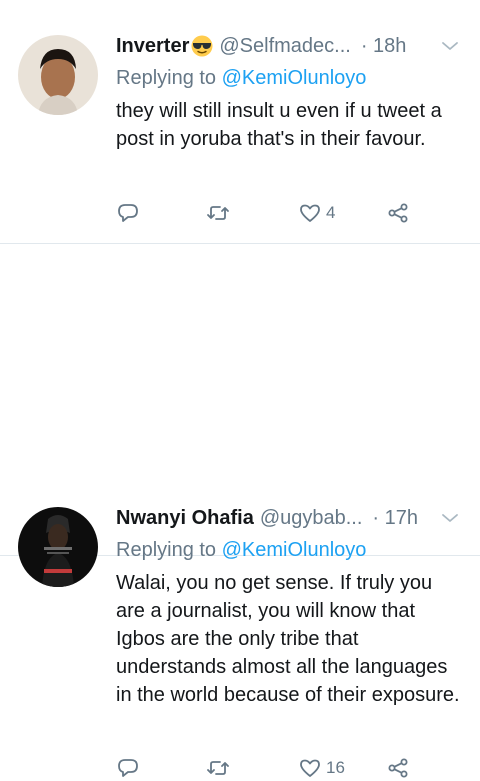 The width and height of the screenshot is (480, 781). I want to click on tweet-actions: 4, so click(266, 213).